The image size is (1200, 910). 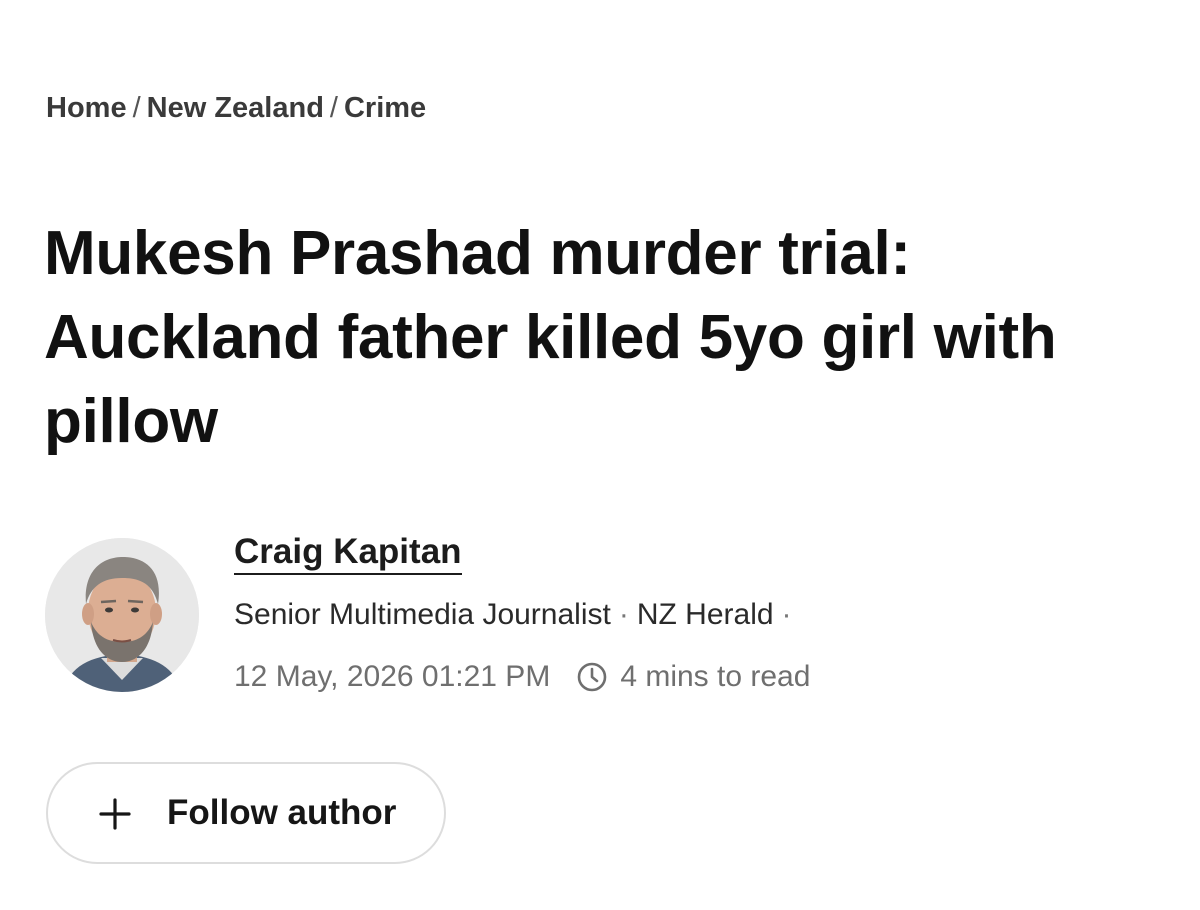 I want to click on breadcrumb: Home / New Zealand / Crime, so click(x=236, y=108).